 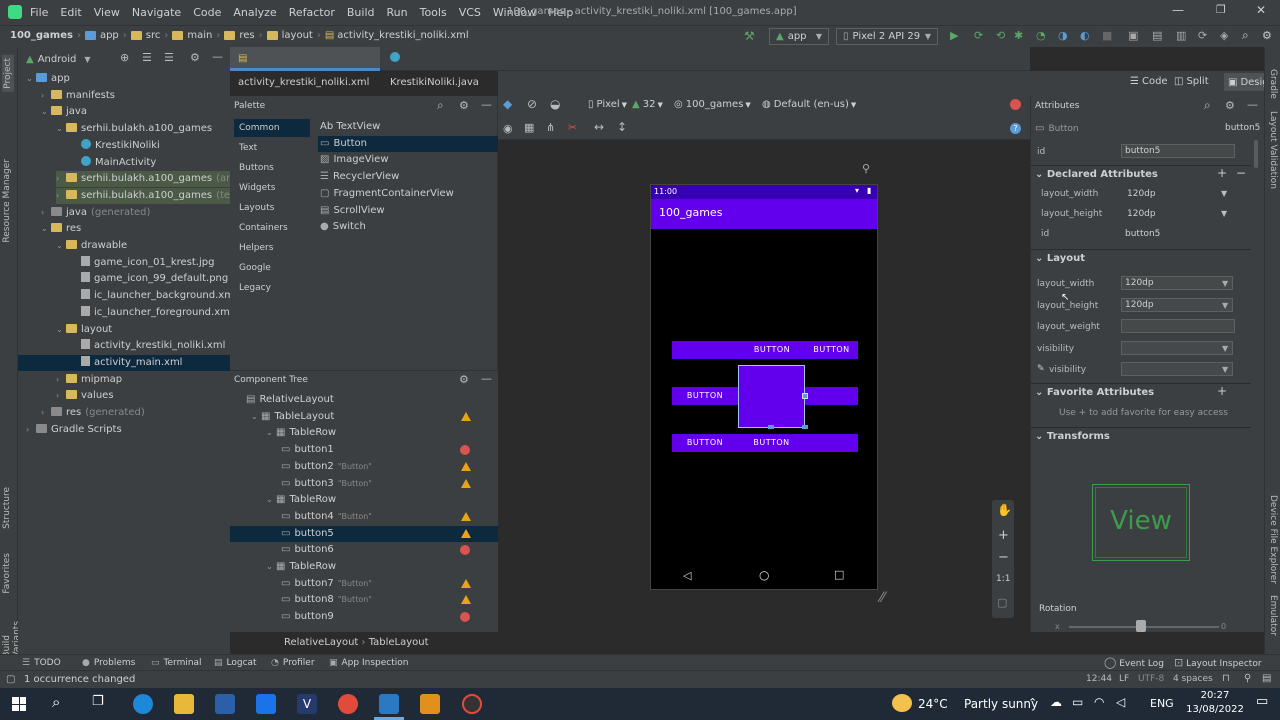 I want to click on menu-refactor: Refactor, so click(x=312, y=12).